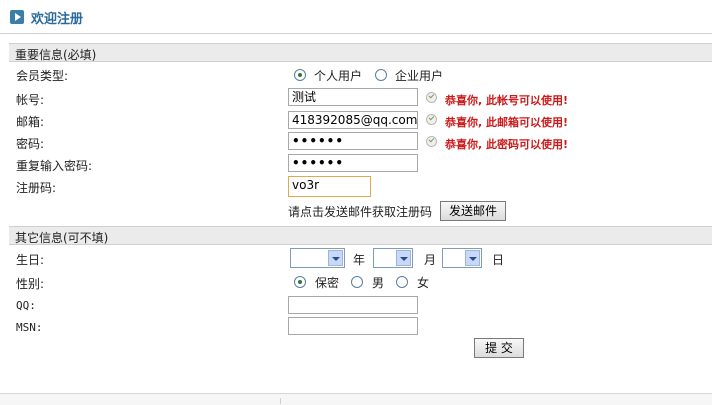 The height and width of the screenshot is (405, 712). Describe the element at coordinates (56, 55) in the screenshot. I see `section-required-title: 重要信息(必填)` at that location.